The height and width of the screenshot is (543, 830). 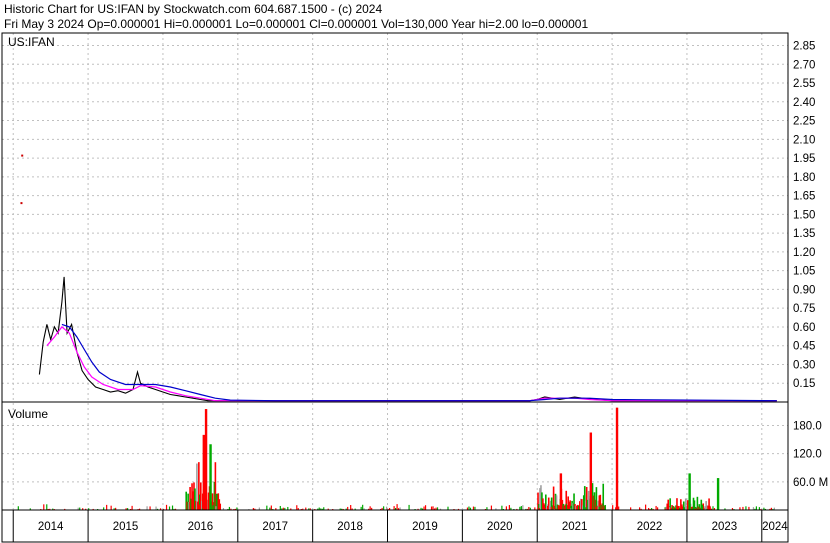 What do you see at coordinates (804, 309) in the screenshot?
I see `price-tick-label: 0.75` at bounding box center [804, 309].